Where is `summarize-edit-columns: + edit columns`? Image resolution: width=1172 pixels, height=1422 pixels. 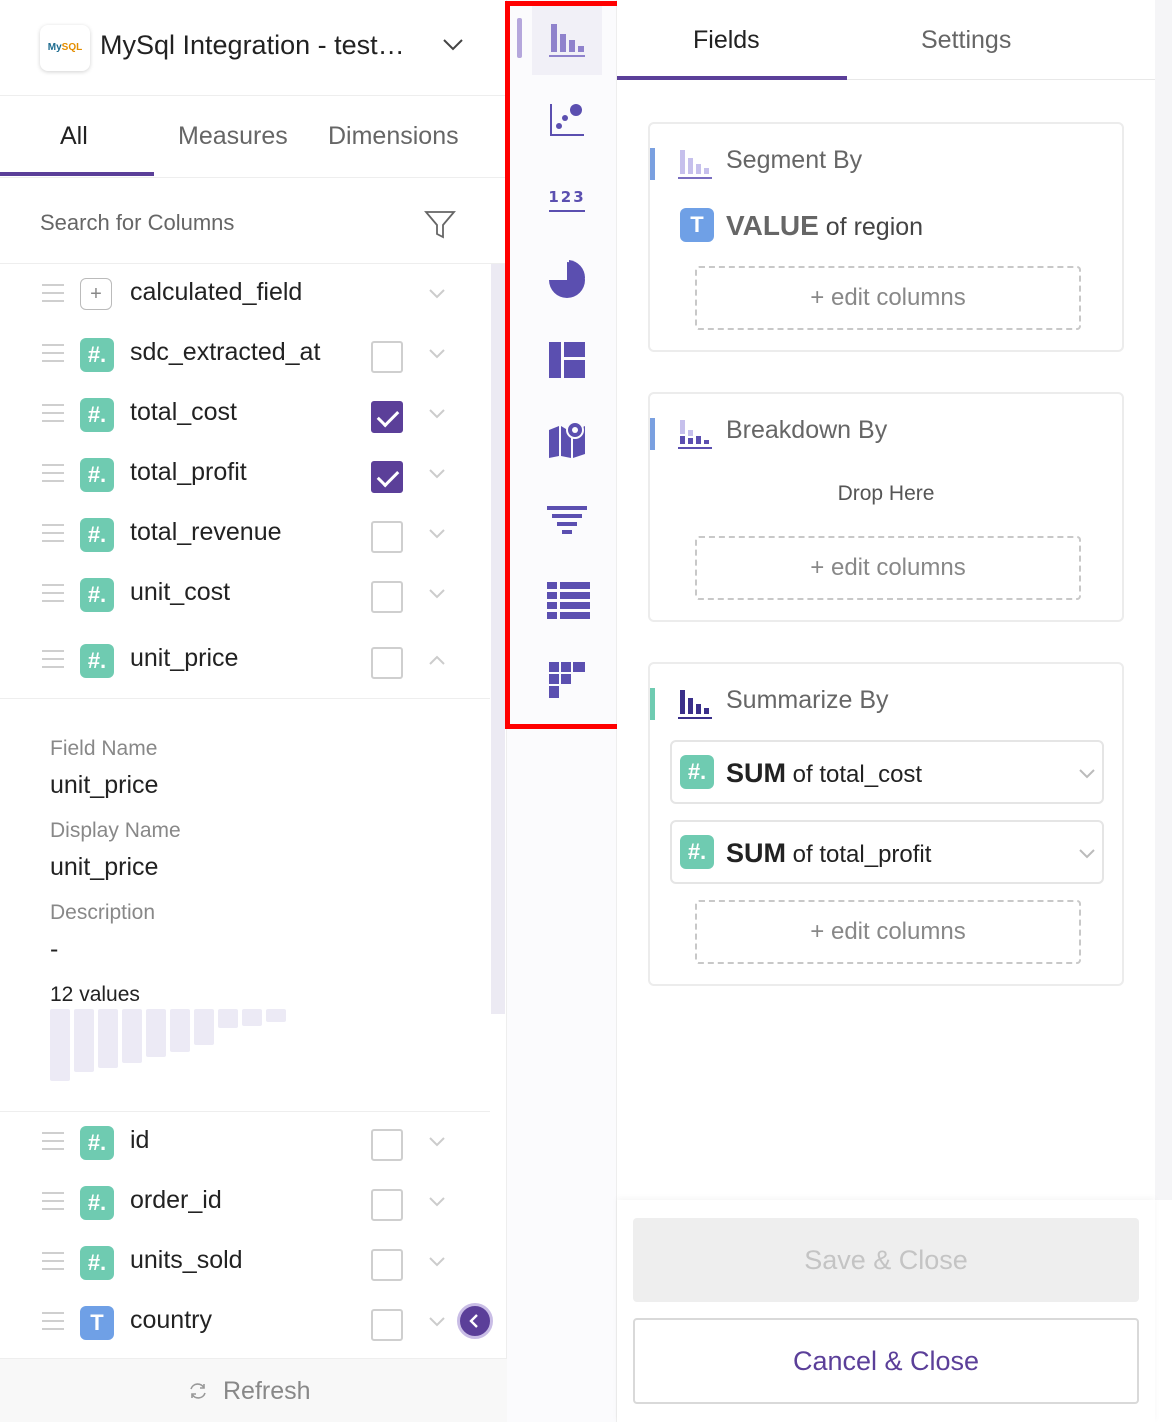
summarize-edit-columns: + edit columns is located at coordinates (888, 932).